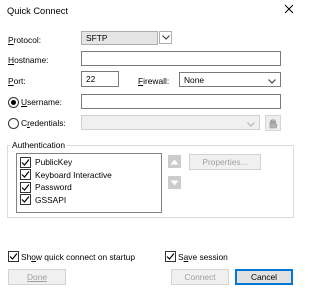  I want to click on move-down-button, so click(174, 182).